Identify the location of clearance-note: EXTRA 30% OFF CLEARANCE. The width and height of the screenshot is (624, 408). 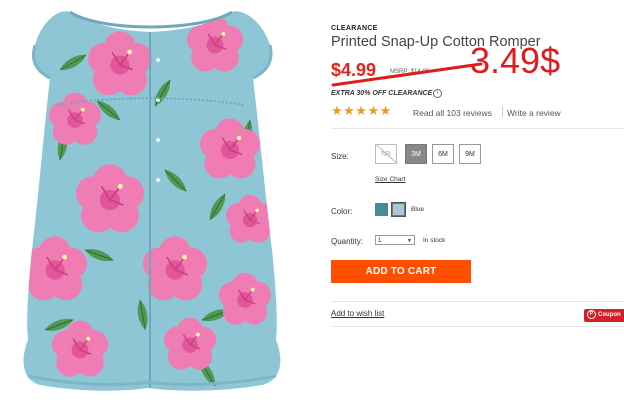
(382, 93).